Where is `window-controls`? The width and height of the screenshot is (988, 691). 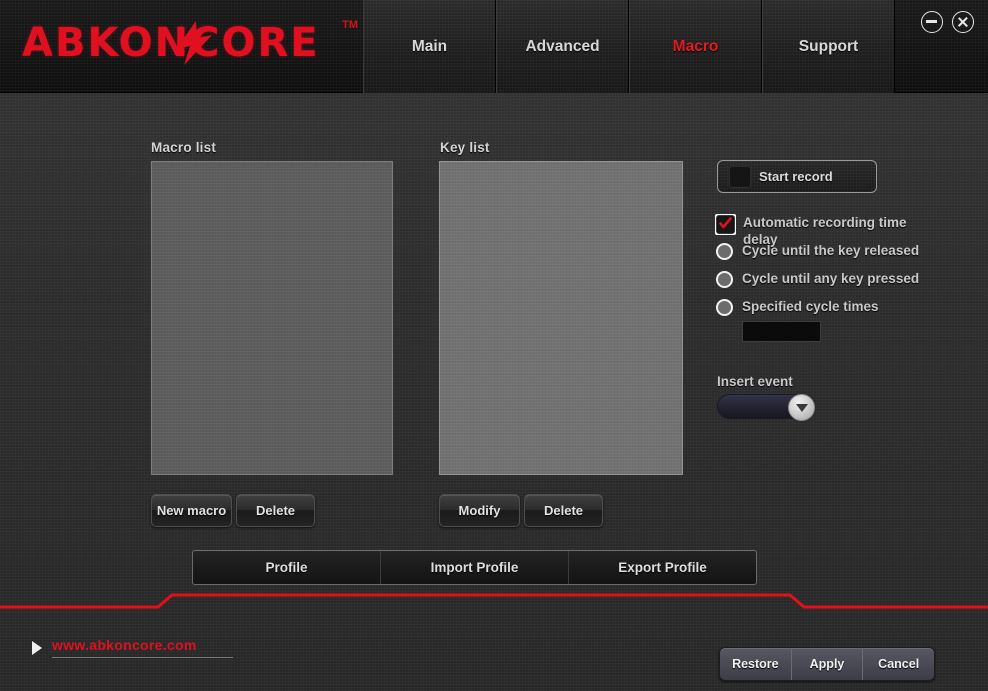 window-controls is located at coordinates (947, 22).